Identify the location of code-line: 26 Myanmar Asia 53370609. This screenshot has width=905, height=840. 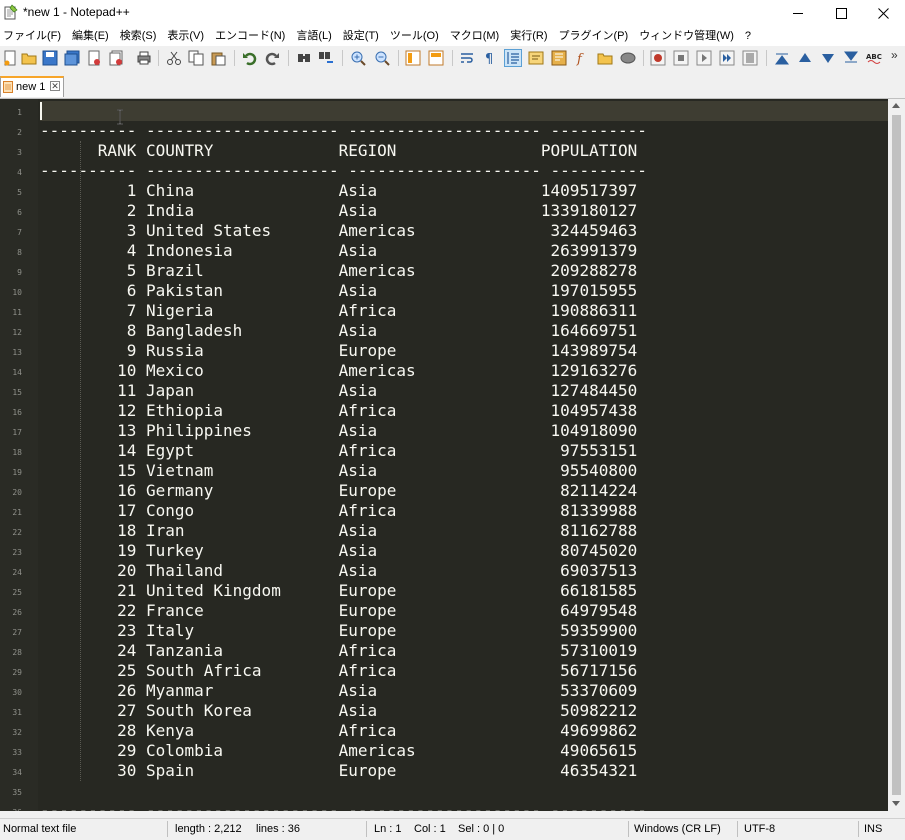
(460, 691).